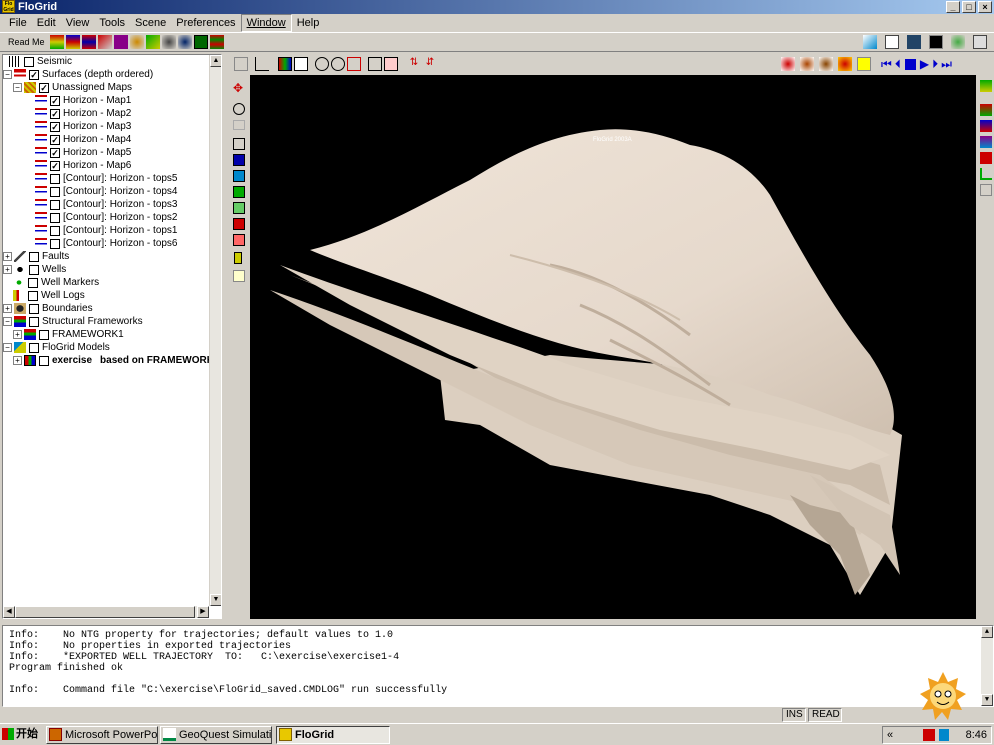 This screenshot has width=994, height=745. I want to click on surfaces-checkbox: ✓, so click(34, 74).